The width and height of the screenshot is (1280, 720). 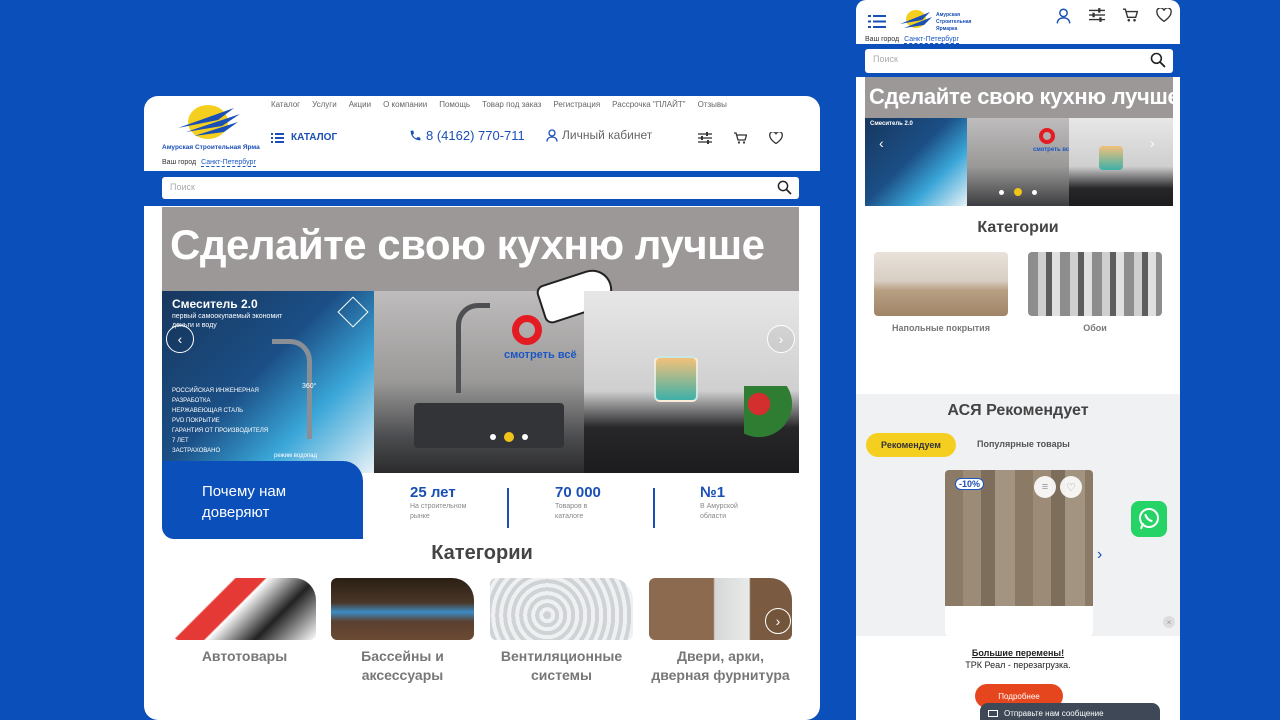 I want to click on stat-divider, so click(x=508, y=508).